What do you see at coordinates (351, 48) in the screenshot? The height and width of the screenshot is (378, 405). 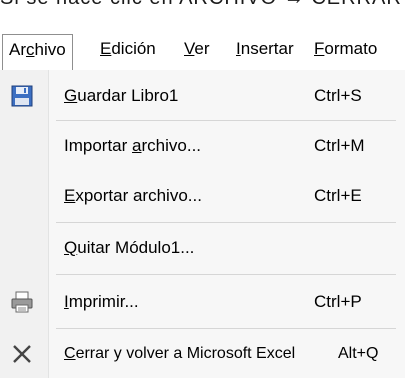 I see `menu-formato-label-post: ormato` at bounding box center [351, 48].